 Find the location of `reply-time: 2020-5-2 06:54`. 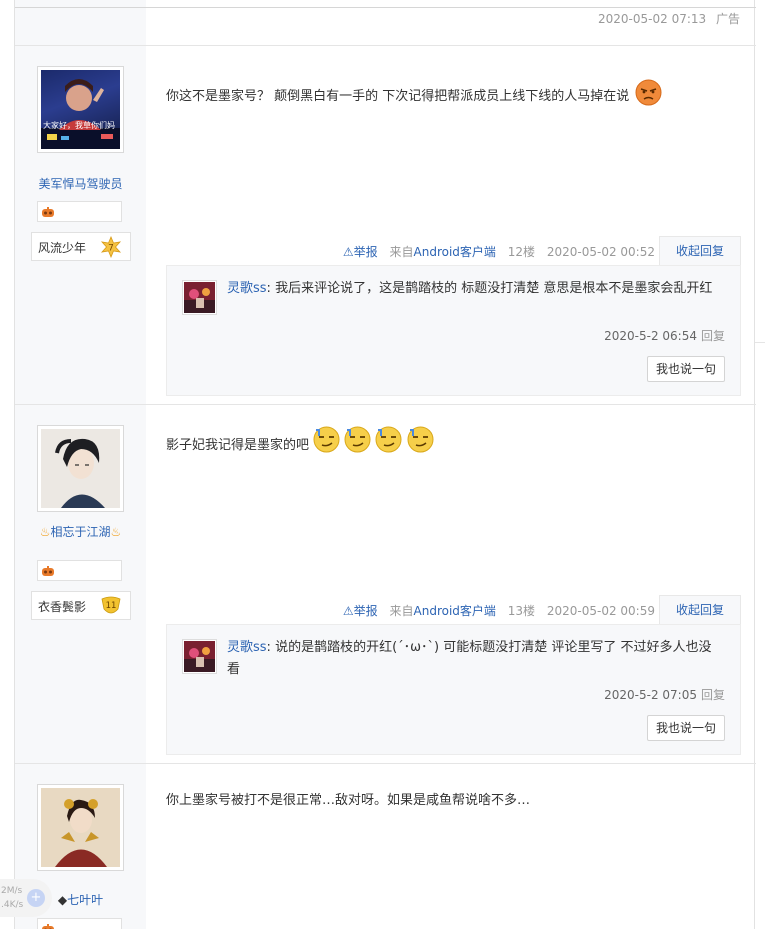

reply-time: 2020-5-2 06:54 is located at coordinates (650, 336).